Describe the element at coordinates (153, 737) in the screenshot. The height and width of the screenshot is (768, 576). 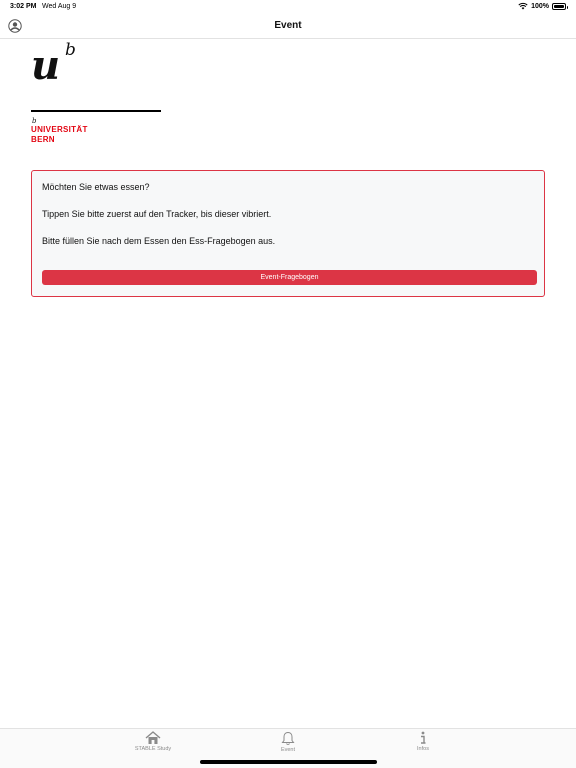
I see `home-icon` at that location.